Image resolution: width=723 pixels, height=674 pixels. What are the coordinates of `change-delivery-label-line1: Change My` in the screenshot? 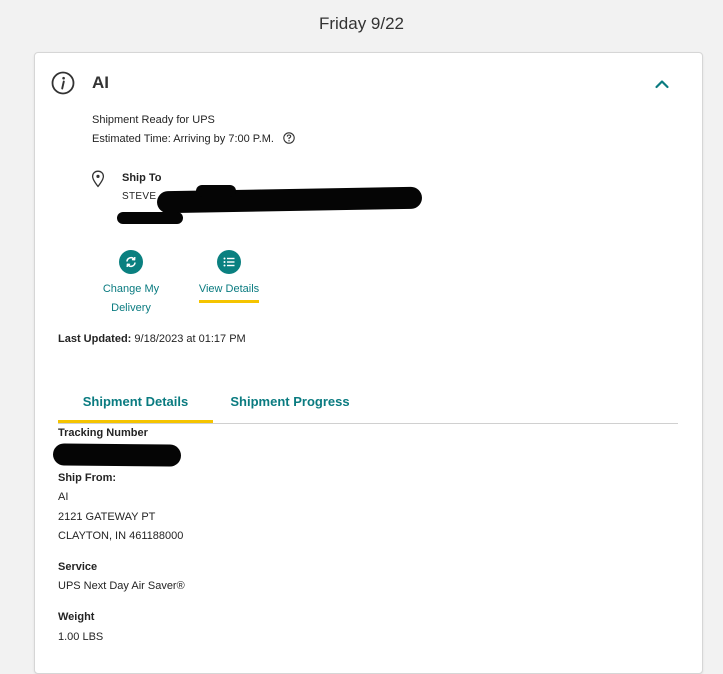 It's located at (131, 289).